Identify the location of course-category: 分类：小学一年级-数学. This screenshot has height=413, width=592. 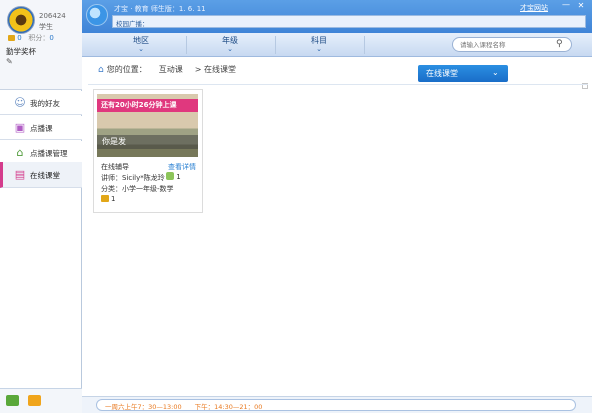
(137, 189).